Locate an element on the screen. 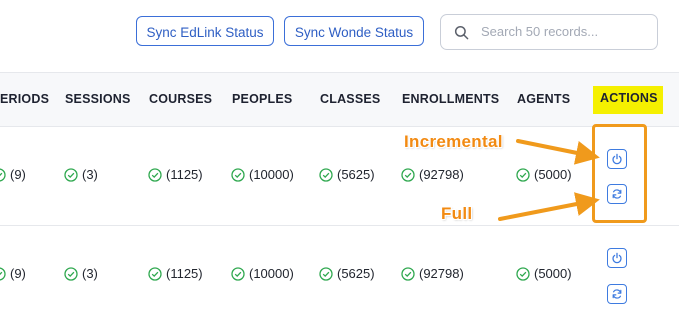 The image size is (679, 320). col-agents: AGENTS is located at coordinates (544, 99).